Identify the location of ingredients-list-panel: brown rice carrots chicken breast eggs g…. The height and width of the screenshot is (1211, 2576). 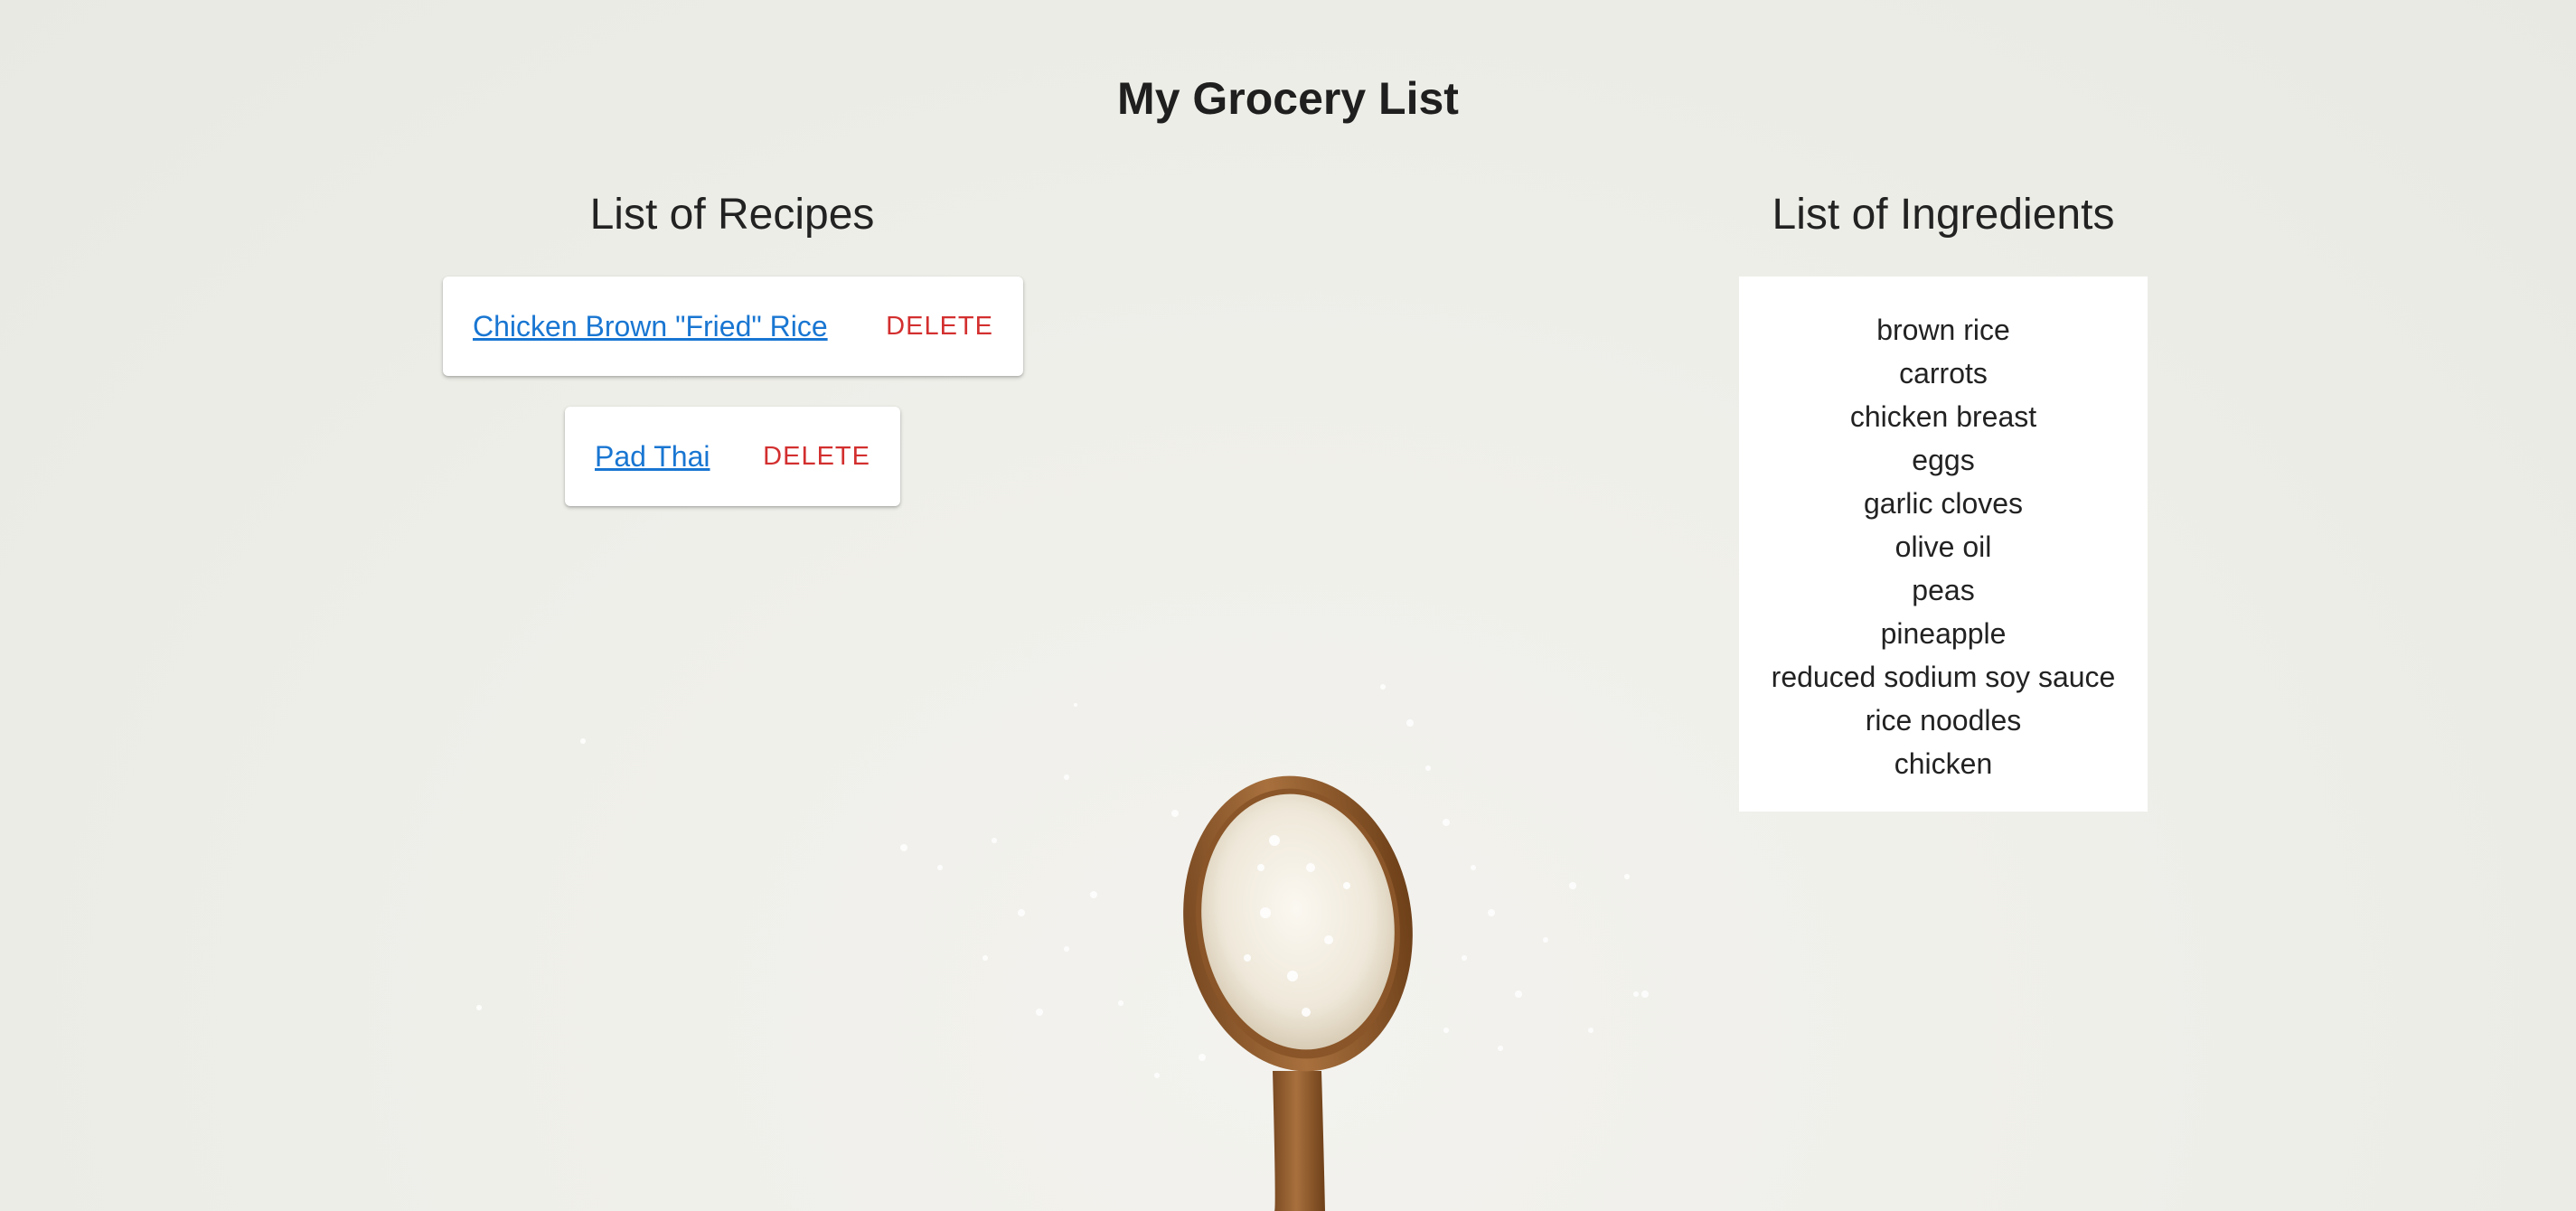
(1943, 544).